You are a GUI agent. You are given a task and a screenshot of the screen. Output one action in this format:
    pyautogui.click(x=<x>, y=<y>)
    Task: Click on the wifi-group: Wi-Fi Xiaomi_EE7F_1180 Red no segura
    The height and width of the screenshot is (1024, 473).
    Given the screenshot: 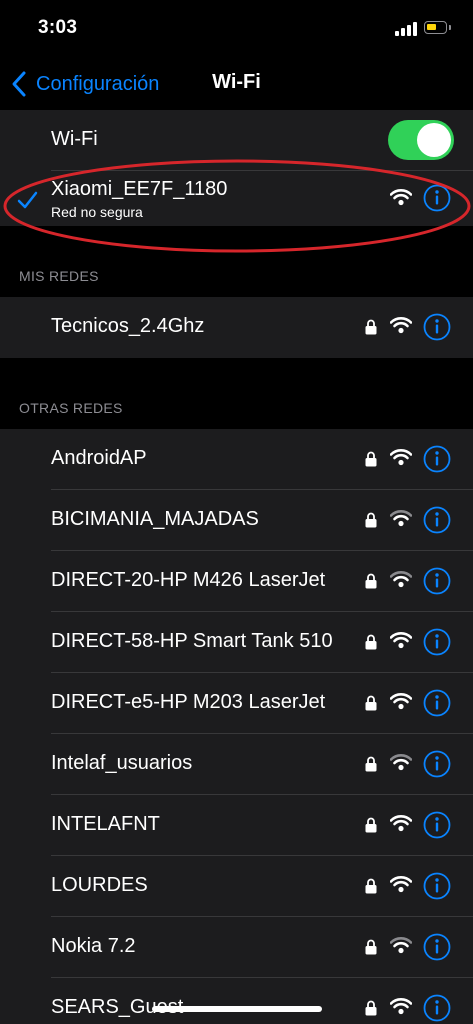 What is the action you would take?
    pyautogui.click(x=236, y=168)
    